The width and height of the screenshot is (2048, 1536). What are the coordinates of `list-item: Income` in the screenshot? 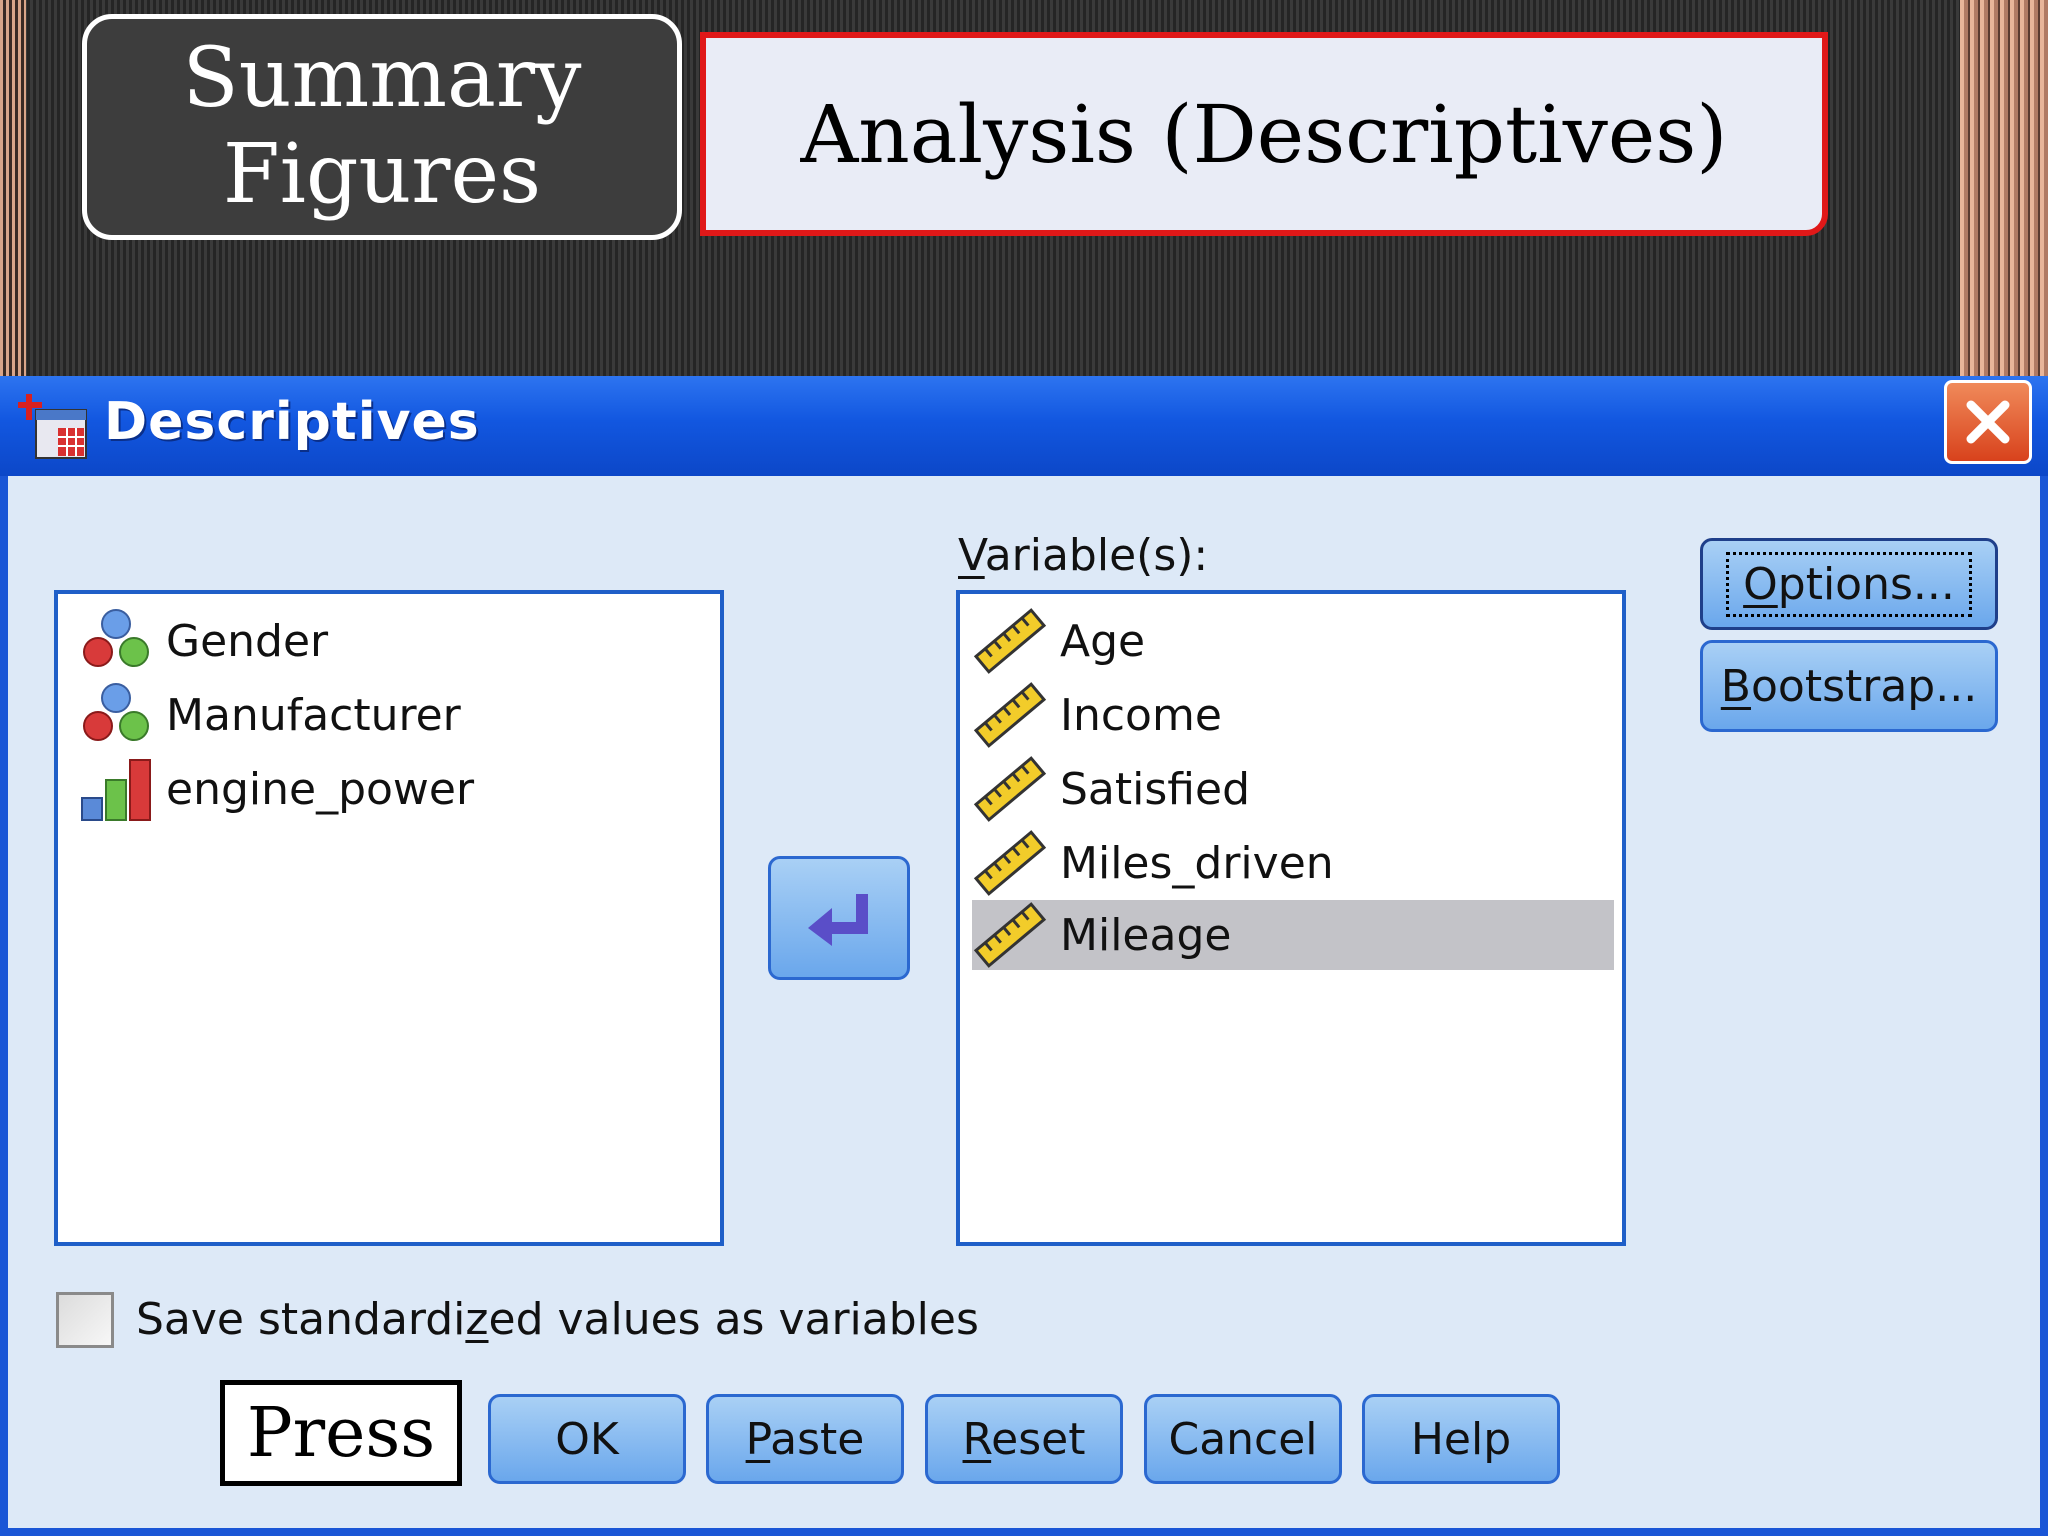 It's located at (1293, 715).